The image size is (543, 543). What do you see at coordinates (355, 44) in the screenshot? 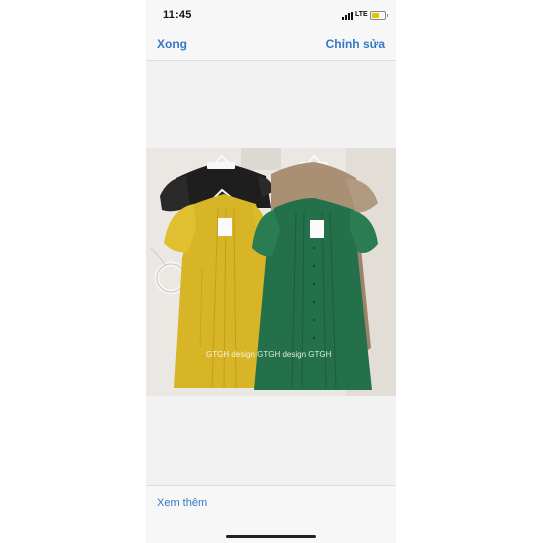
I see `edit-button: Chỉnh sửa` at bounding box center [355, 44].